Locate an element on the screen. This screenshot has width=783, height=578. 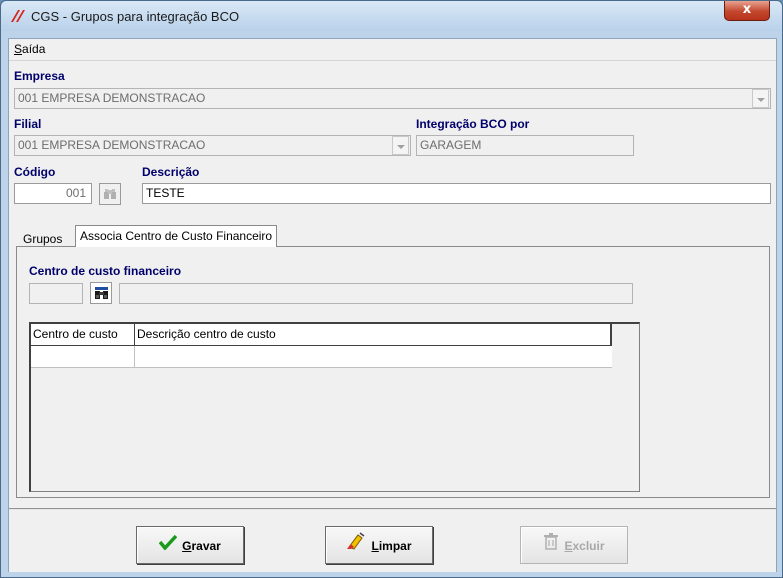
app-logo-icon is located at coordinates (17, 16).